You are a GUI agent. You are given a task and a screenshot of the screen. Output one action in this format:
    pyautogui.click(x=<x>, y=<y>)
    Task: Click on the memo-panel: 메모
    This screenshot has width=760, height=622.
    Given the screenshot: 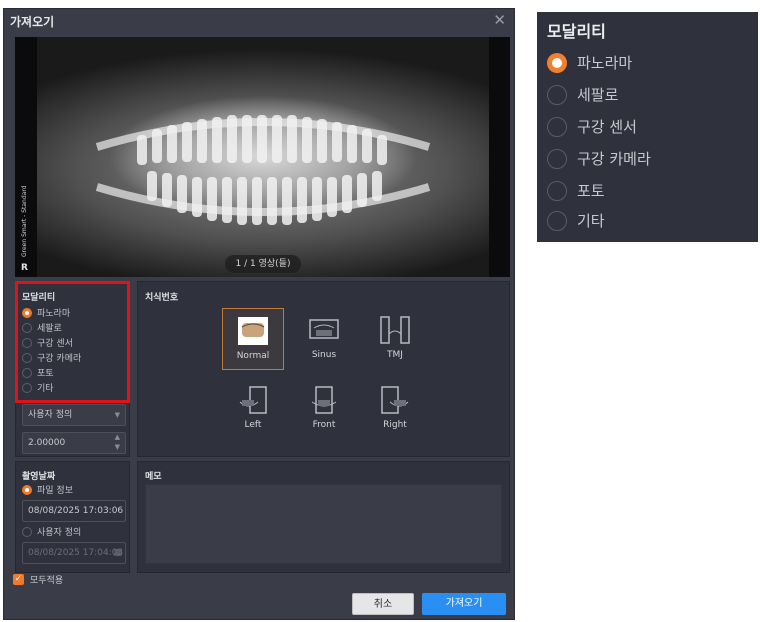 What is the action you would take?
    pyautogui.click(x=323, y=517)
    